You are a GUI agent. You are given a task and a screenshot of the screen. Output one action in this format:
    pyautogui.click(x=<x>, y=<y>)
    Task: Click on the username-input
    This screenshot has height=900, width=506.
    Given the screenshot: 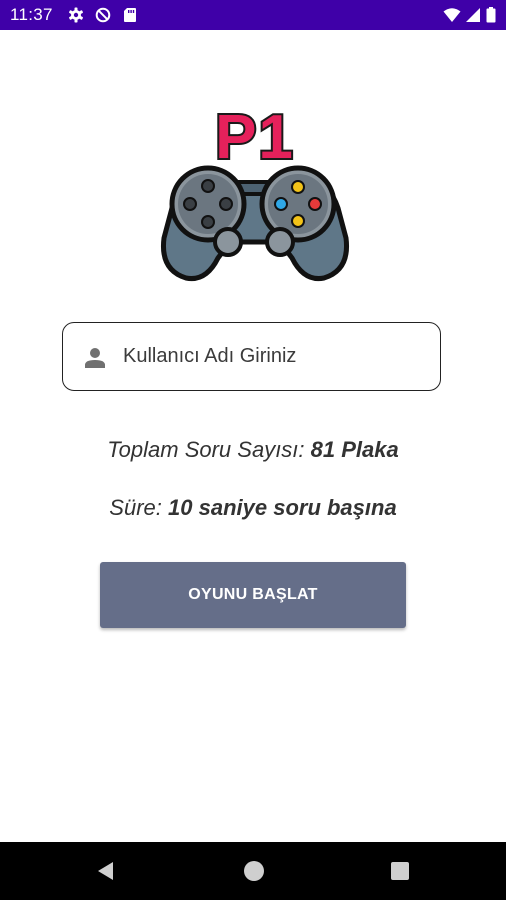 What is the action you would take?
    pyautogui.click(x=273, y=356)
    